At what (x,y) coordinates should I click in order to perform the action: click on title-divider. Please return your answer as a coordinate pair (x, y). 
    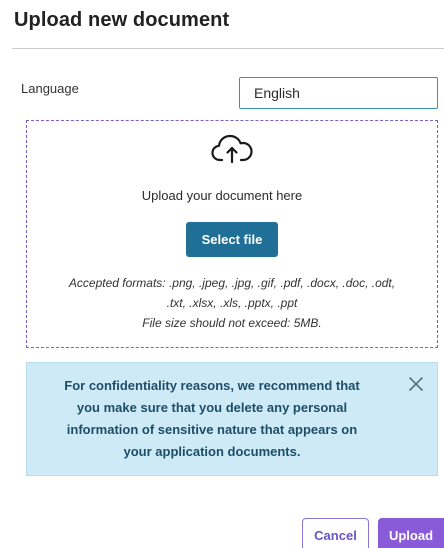
    Looking at the image, I should click on (228, 48).